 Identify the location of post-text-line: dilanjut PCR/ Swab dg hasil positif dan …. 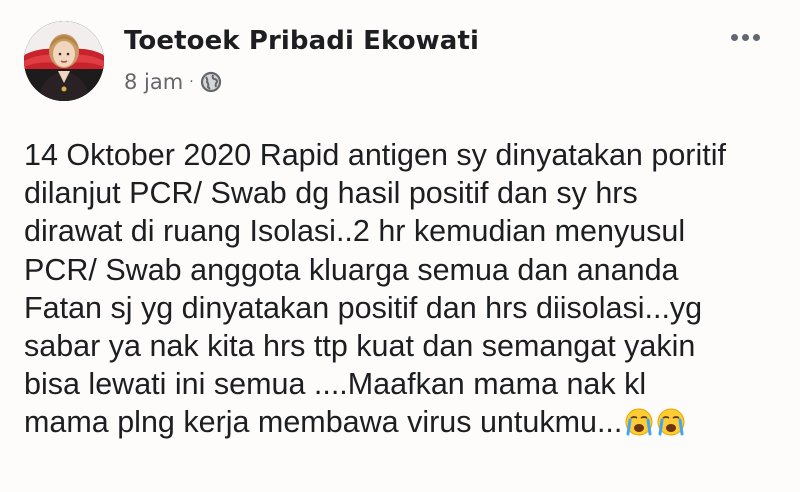
(331, 193).